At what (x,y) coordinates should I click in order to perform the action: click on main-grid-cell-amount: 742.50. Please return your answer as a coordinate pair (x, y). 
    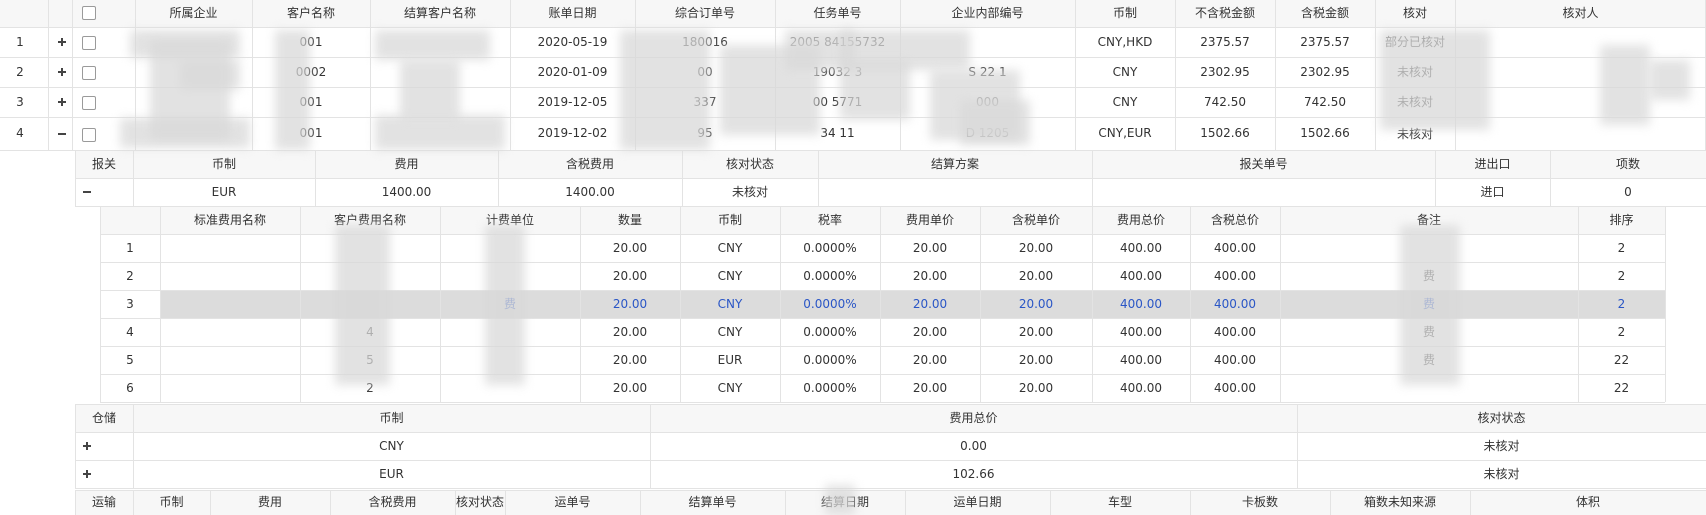
    Looking at the image, I should click on (1225, 102).